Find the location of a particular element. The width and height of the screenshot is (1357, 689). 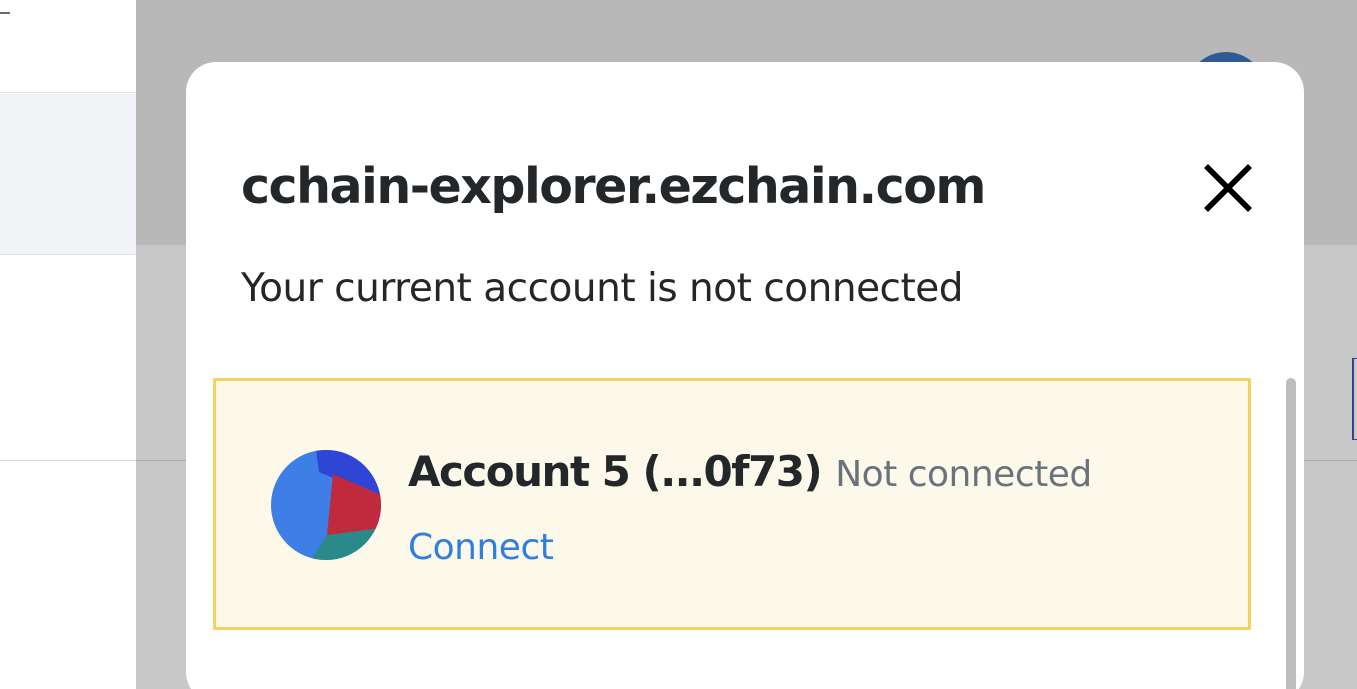

close-icon is located at coordinates (1228, 188).